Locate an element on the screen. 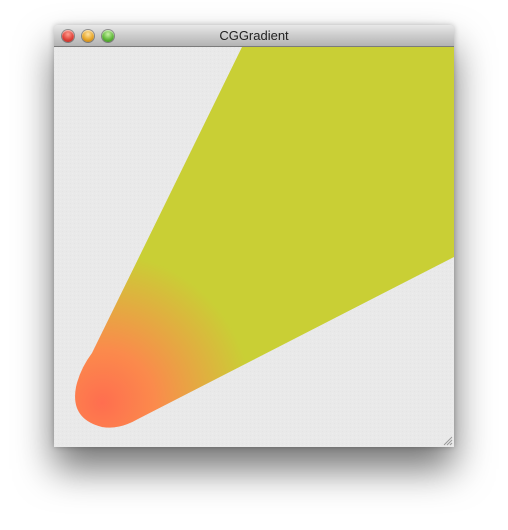 The height and width of the screenshot is (530, 508). window-title: CGGradient is located at coordinates (254, 35).